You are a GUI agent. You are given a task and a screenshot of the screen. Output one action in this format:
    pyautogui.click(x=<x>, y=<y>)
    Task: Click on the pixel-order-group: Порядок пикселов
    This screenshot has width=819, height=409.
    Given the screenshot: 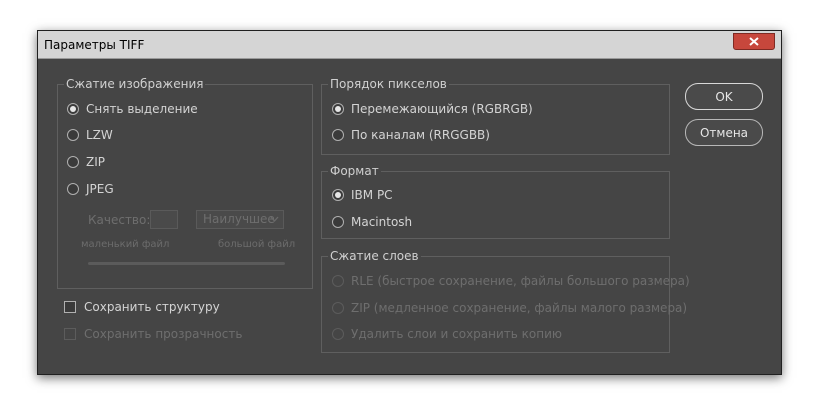 What is the action you would take?
    pyautogui.click(x=495, y=116)
    